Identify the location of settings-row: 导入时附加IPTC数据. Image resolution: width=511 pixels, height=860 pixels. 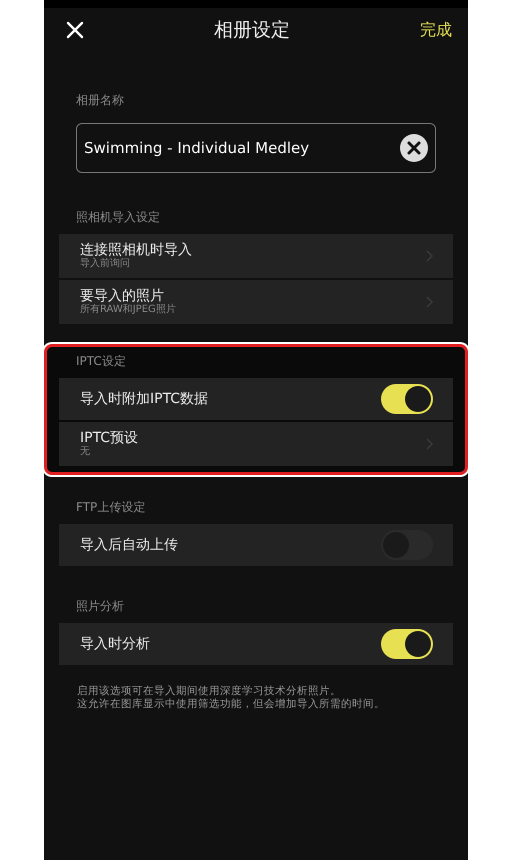
(256, 399).